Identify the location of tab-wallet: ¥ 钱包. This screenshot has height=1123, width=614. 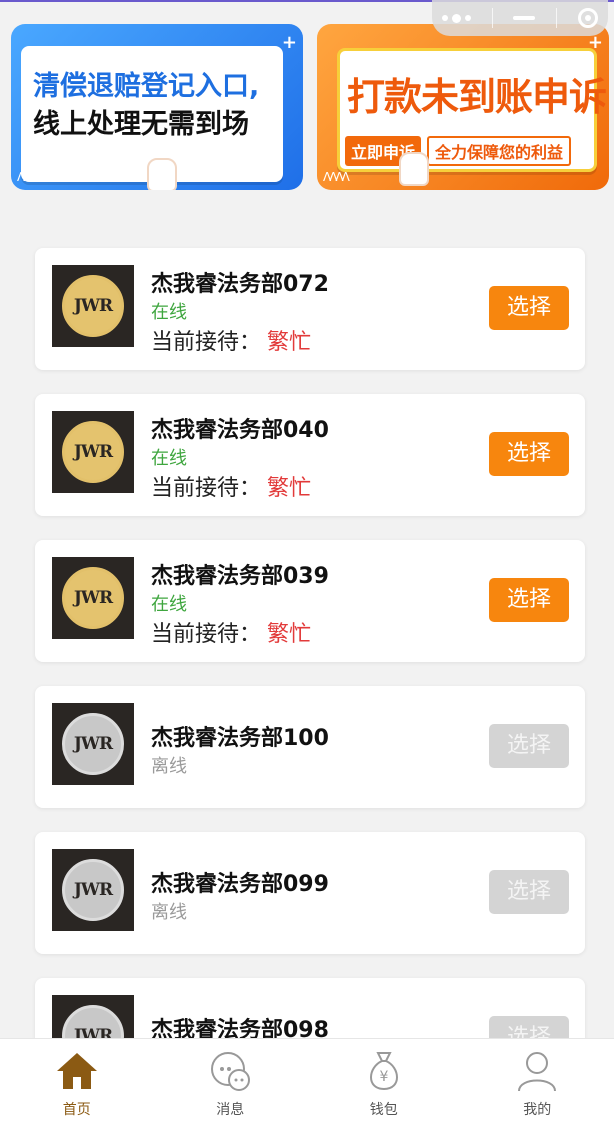
(384, 1081).